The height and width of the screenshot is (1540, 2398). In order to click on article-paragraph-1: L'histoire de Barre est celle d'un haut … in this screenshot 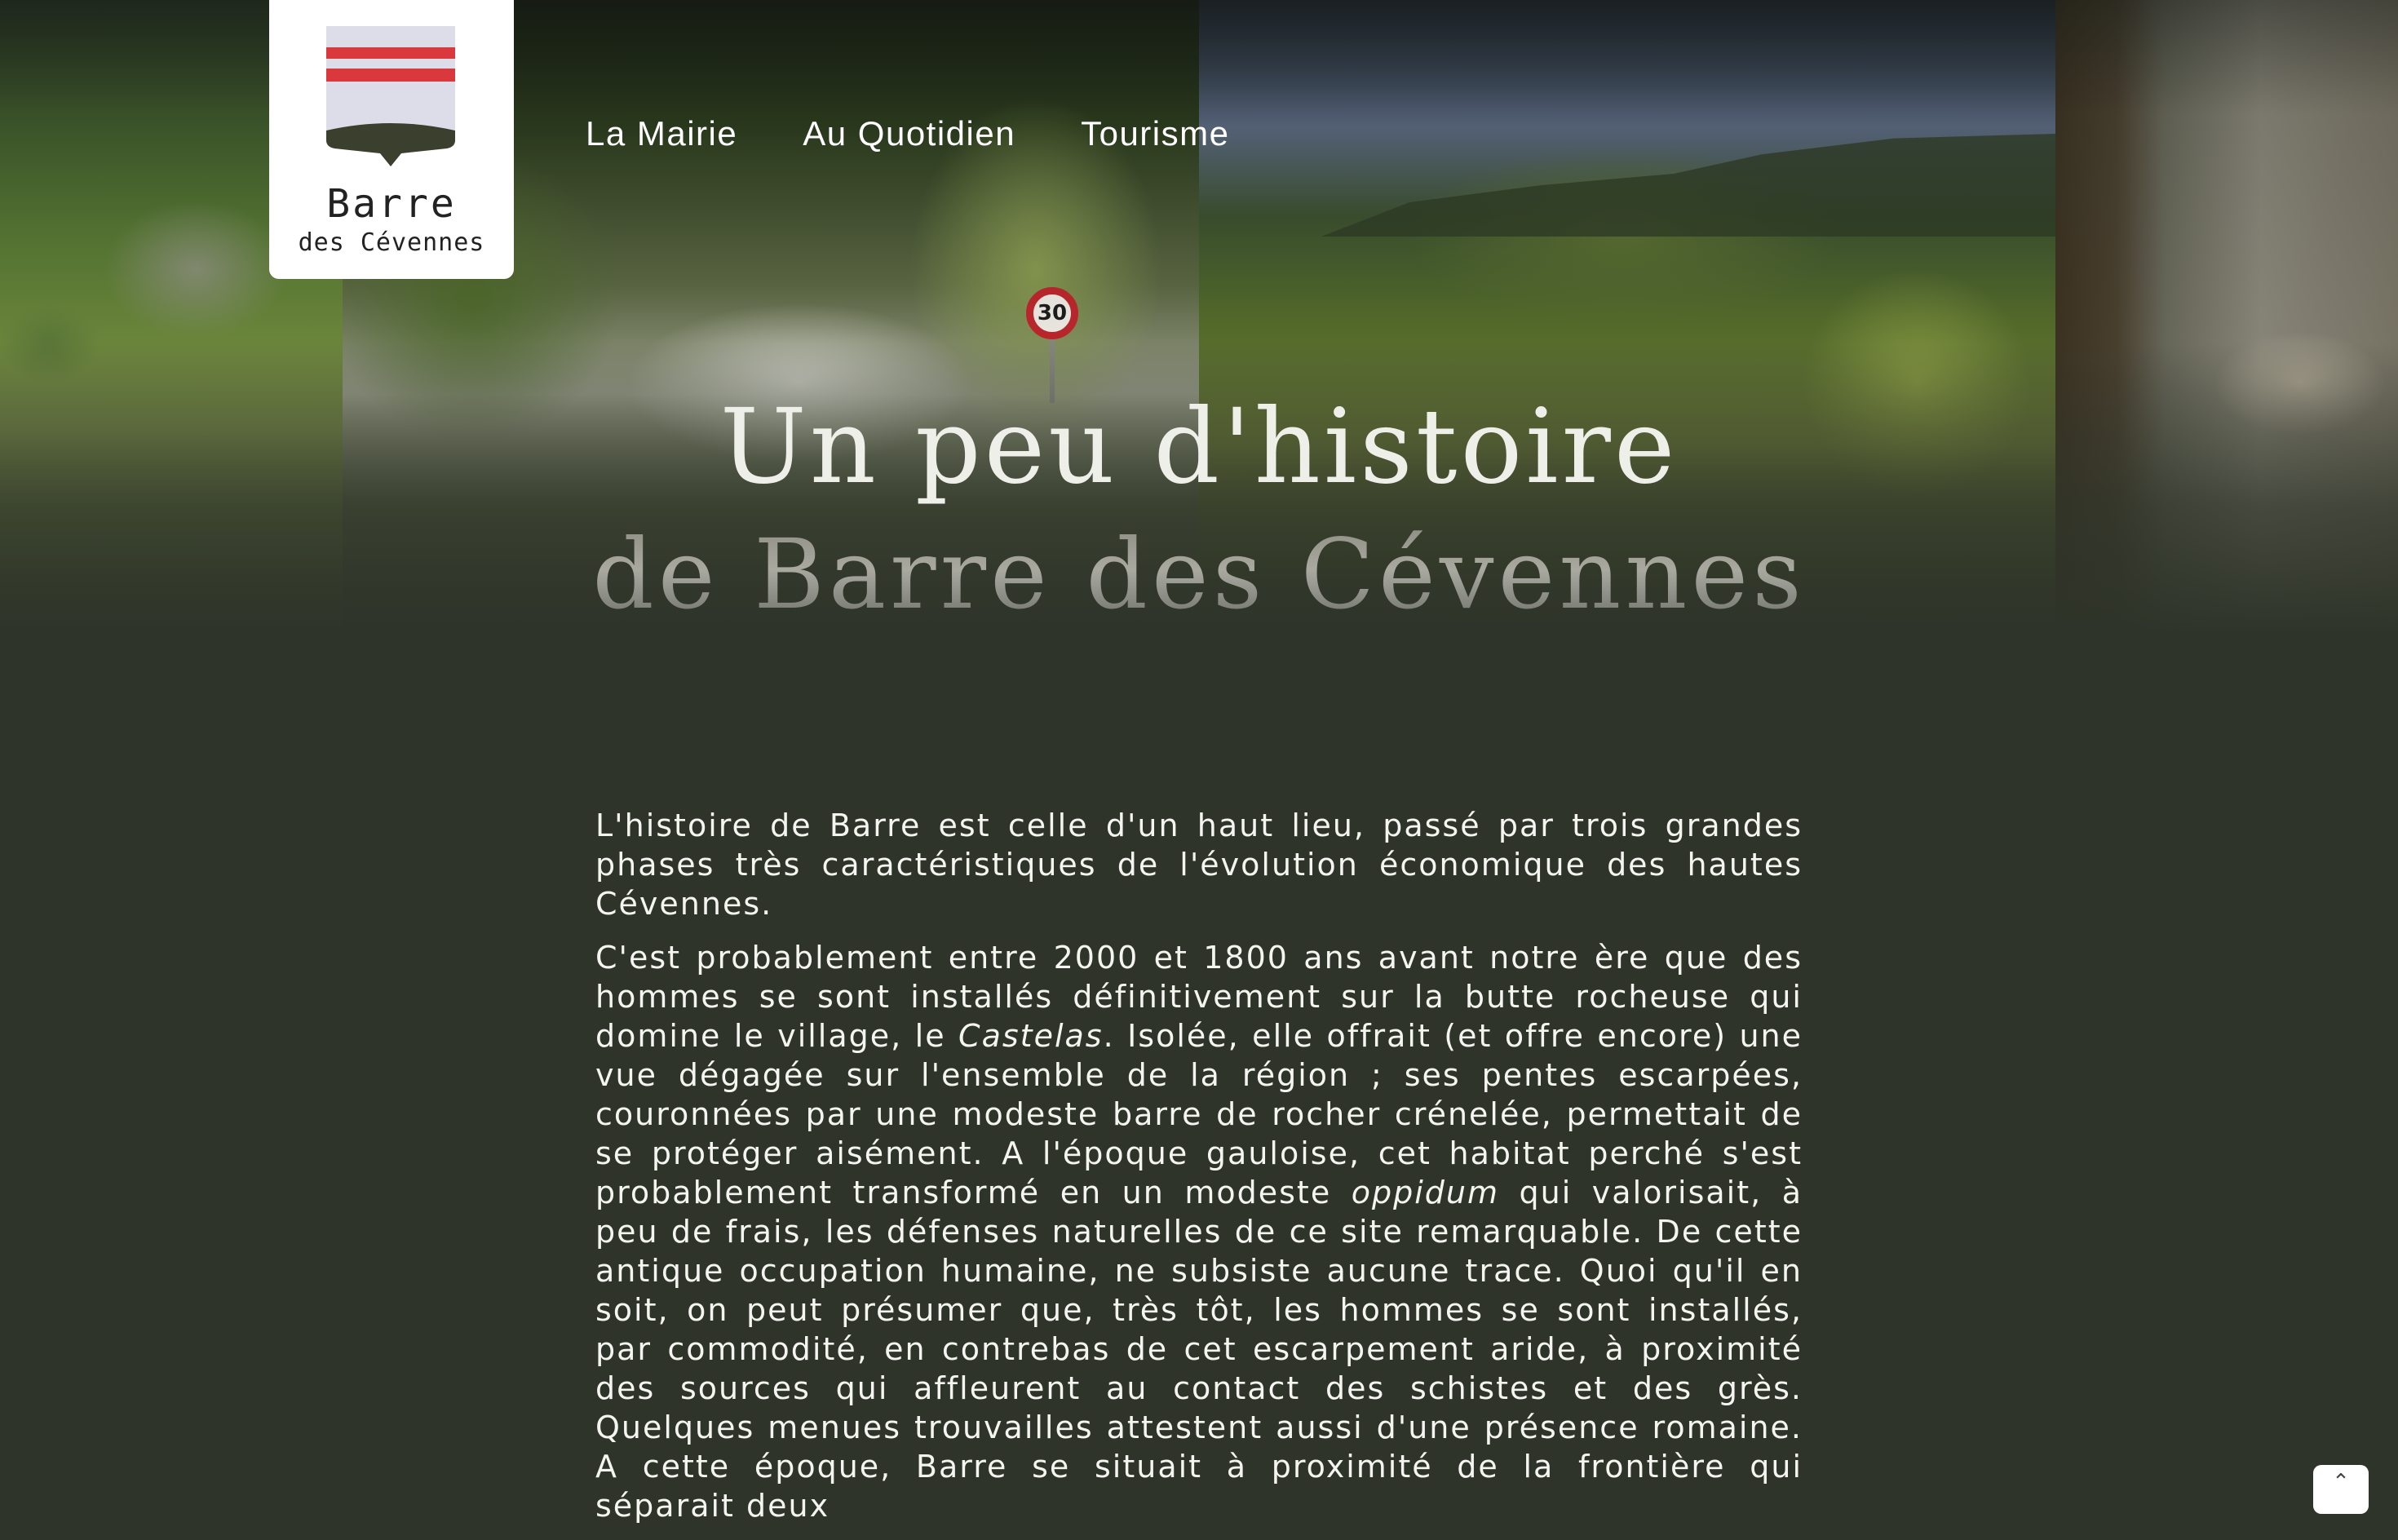, I will do `click(1199, 865)`.